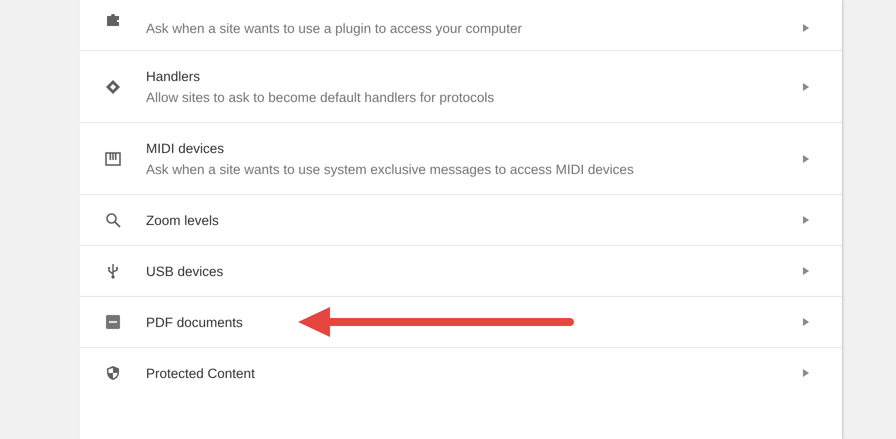 The image size is (896, 439). What do you see at coordinates (474, 220) in the screenshot?
I see `setting-title: Zoom levels` at bounding box center [474, 220].